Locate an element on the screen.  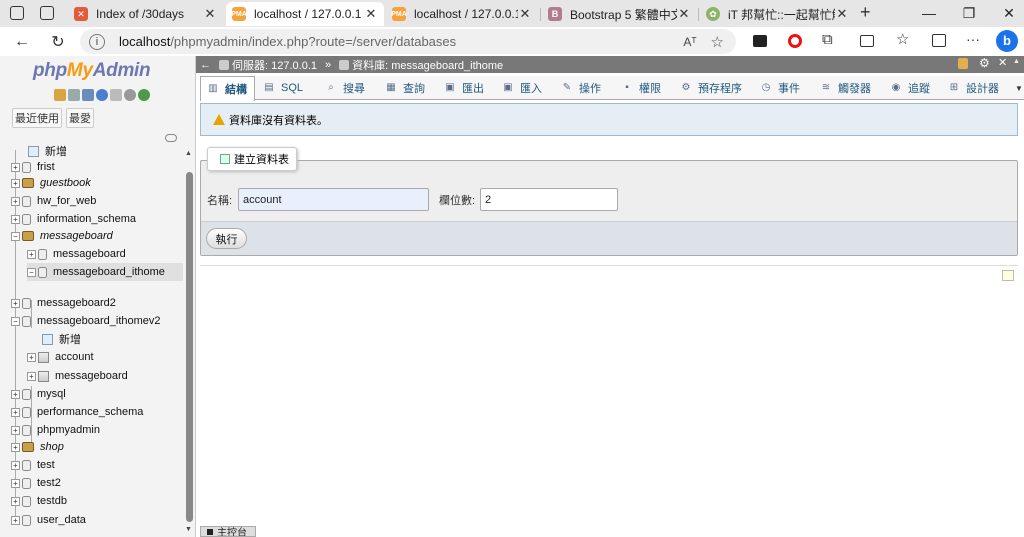
tree-item-test2: + test2 is located at coordinates (36, 483).